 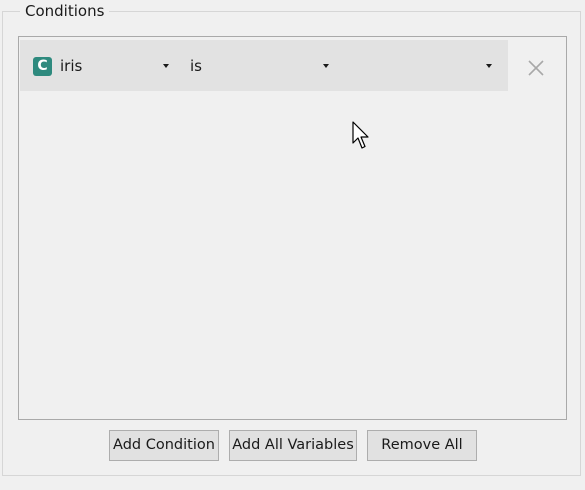 What do you see at coordinates (42, 66) in the screenshot?
I see `categorical-variable-icon: C` at bounding box center [42, 66].